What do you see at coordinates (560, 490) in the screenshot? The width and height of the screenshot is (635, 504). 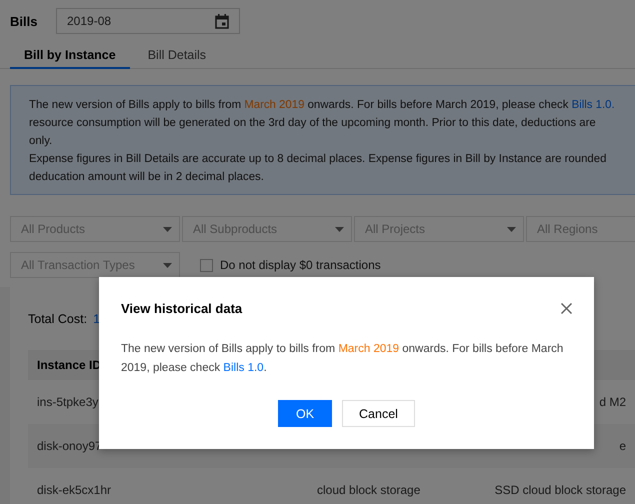 I see `table-cell: SSD cloud block storage` at bounding box center [560, 490].